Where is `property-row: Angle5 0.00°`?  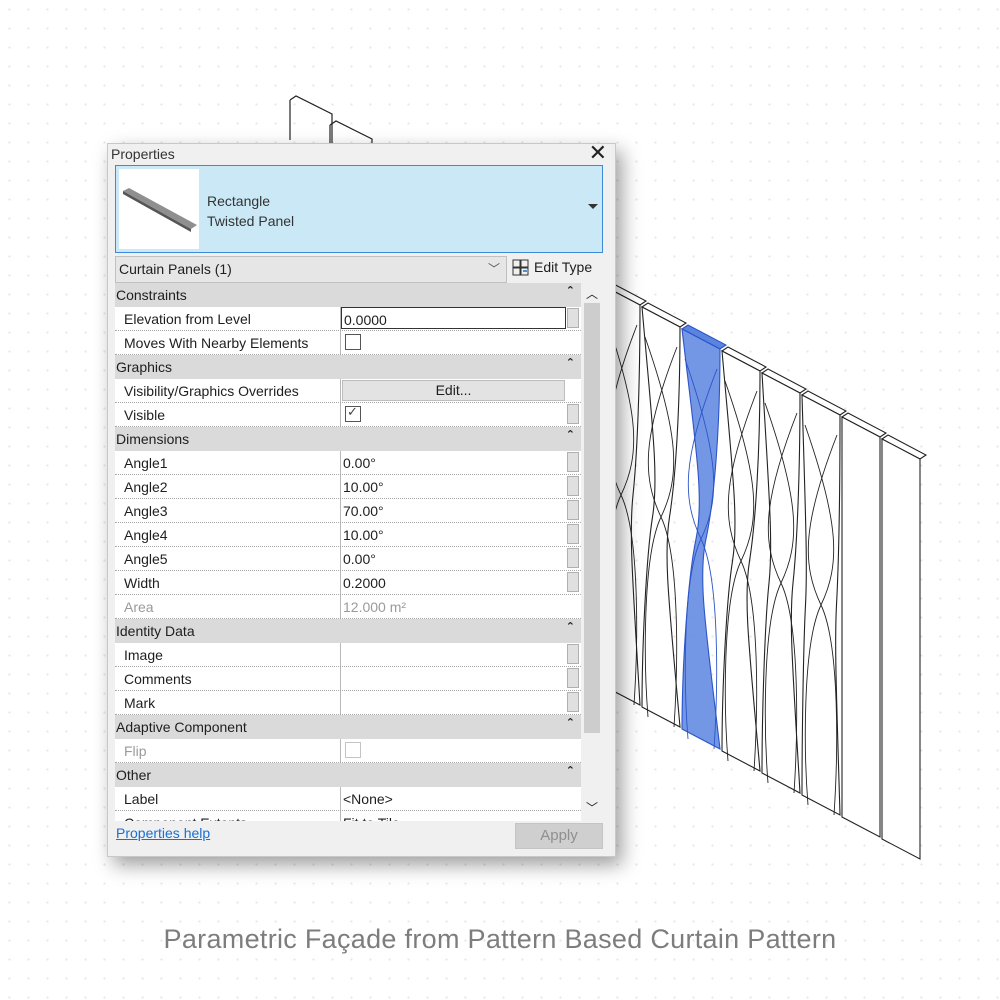
property-row: Angle5 0.00° is located at coordinates (348, 559).